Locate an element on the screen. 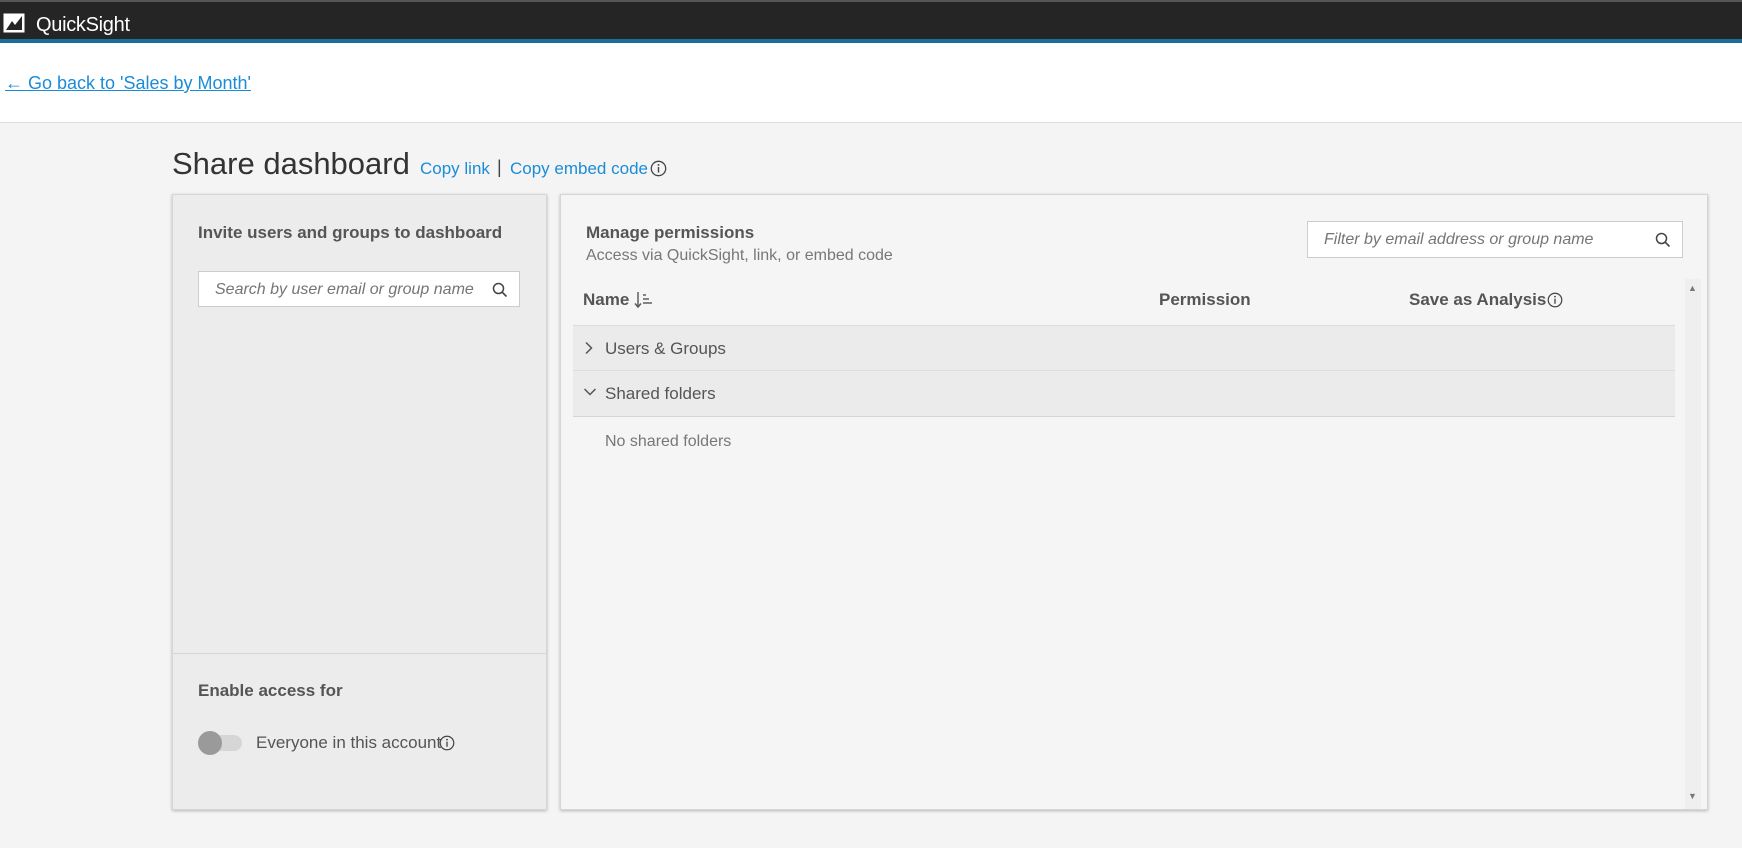 The width and height of the screenshot is (1742, 848). back-navigation-bar: ← Go back to 'Sales by Month' is located at coordinates (871, 83).